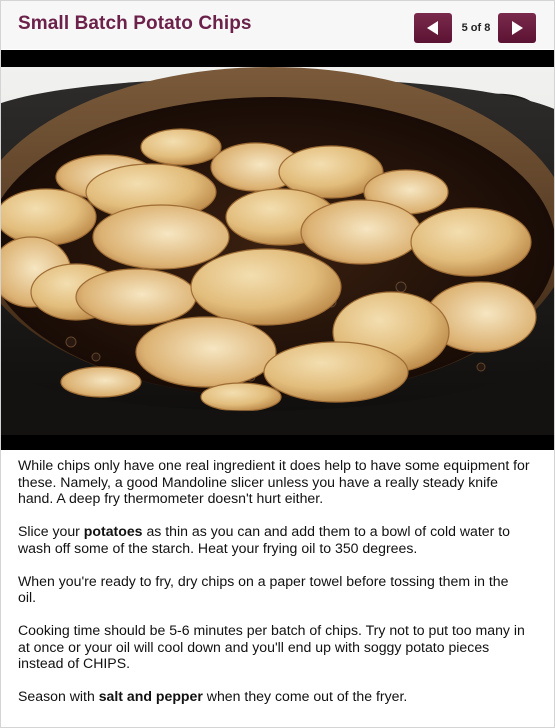 This screenshot has height=728, width=555. What do you see at coordinates (150, 696) in the screenshot?
I see `salt-pepper-text: salt and pepper` at bounding box center [150, 696].